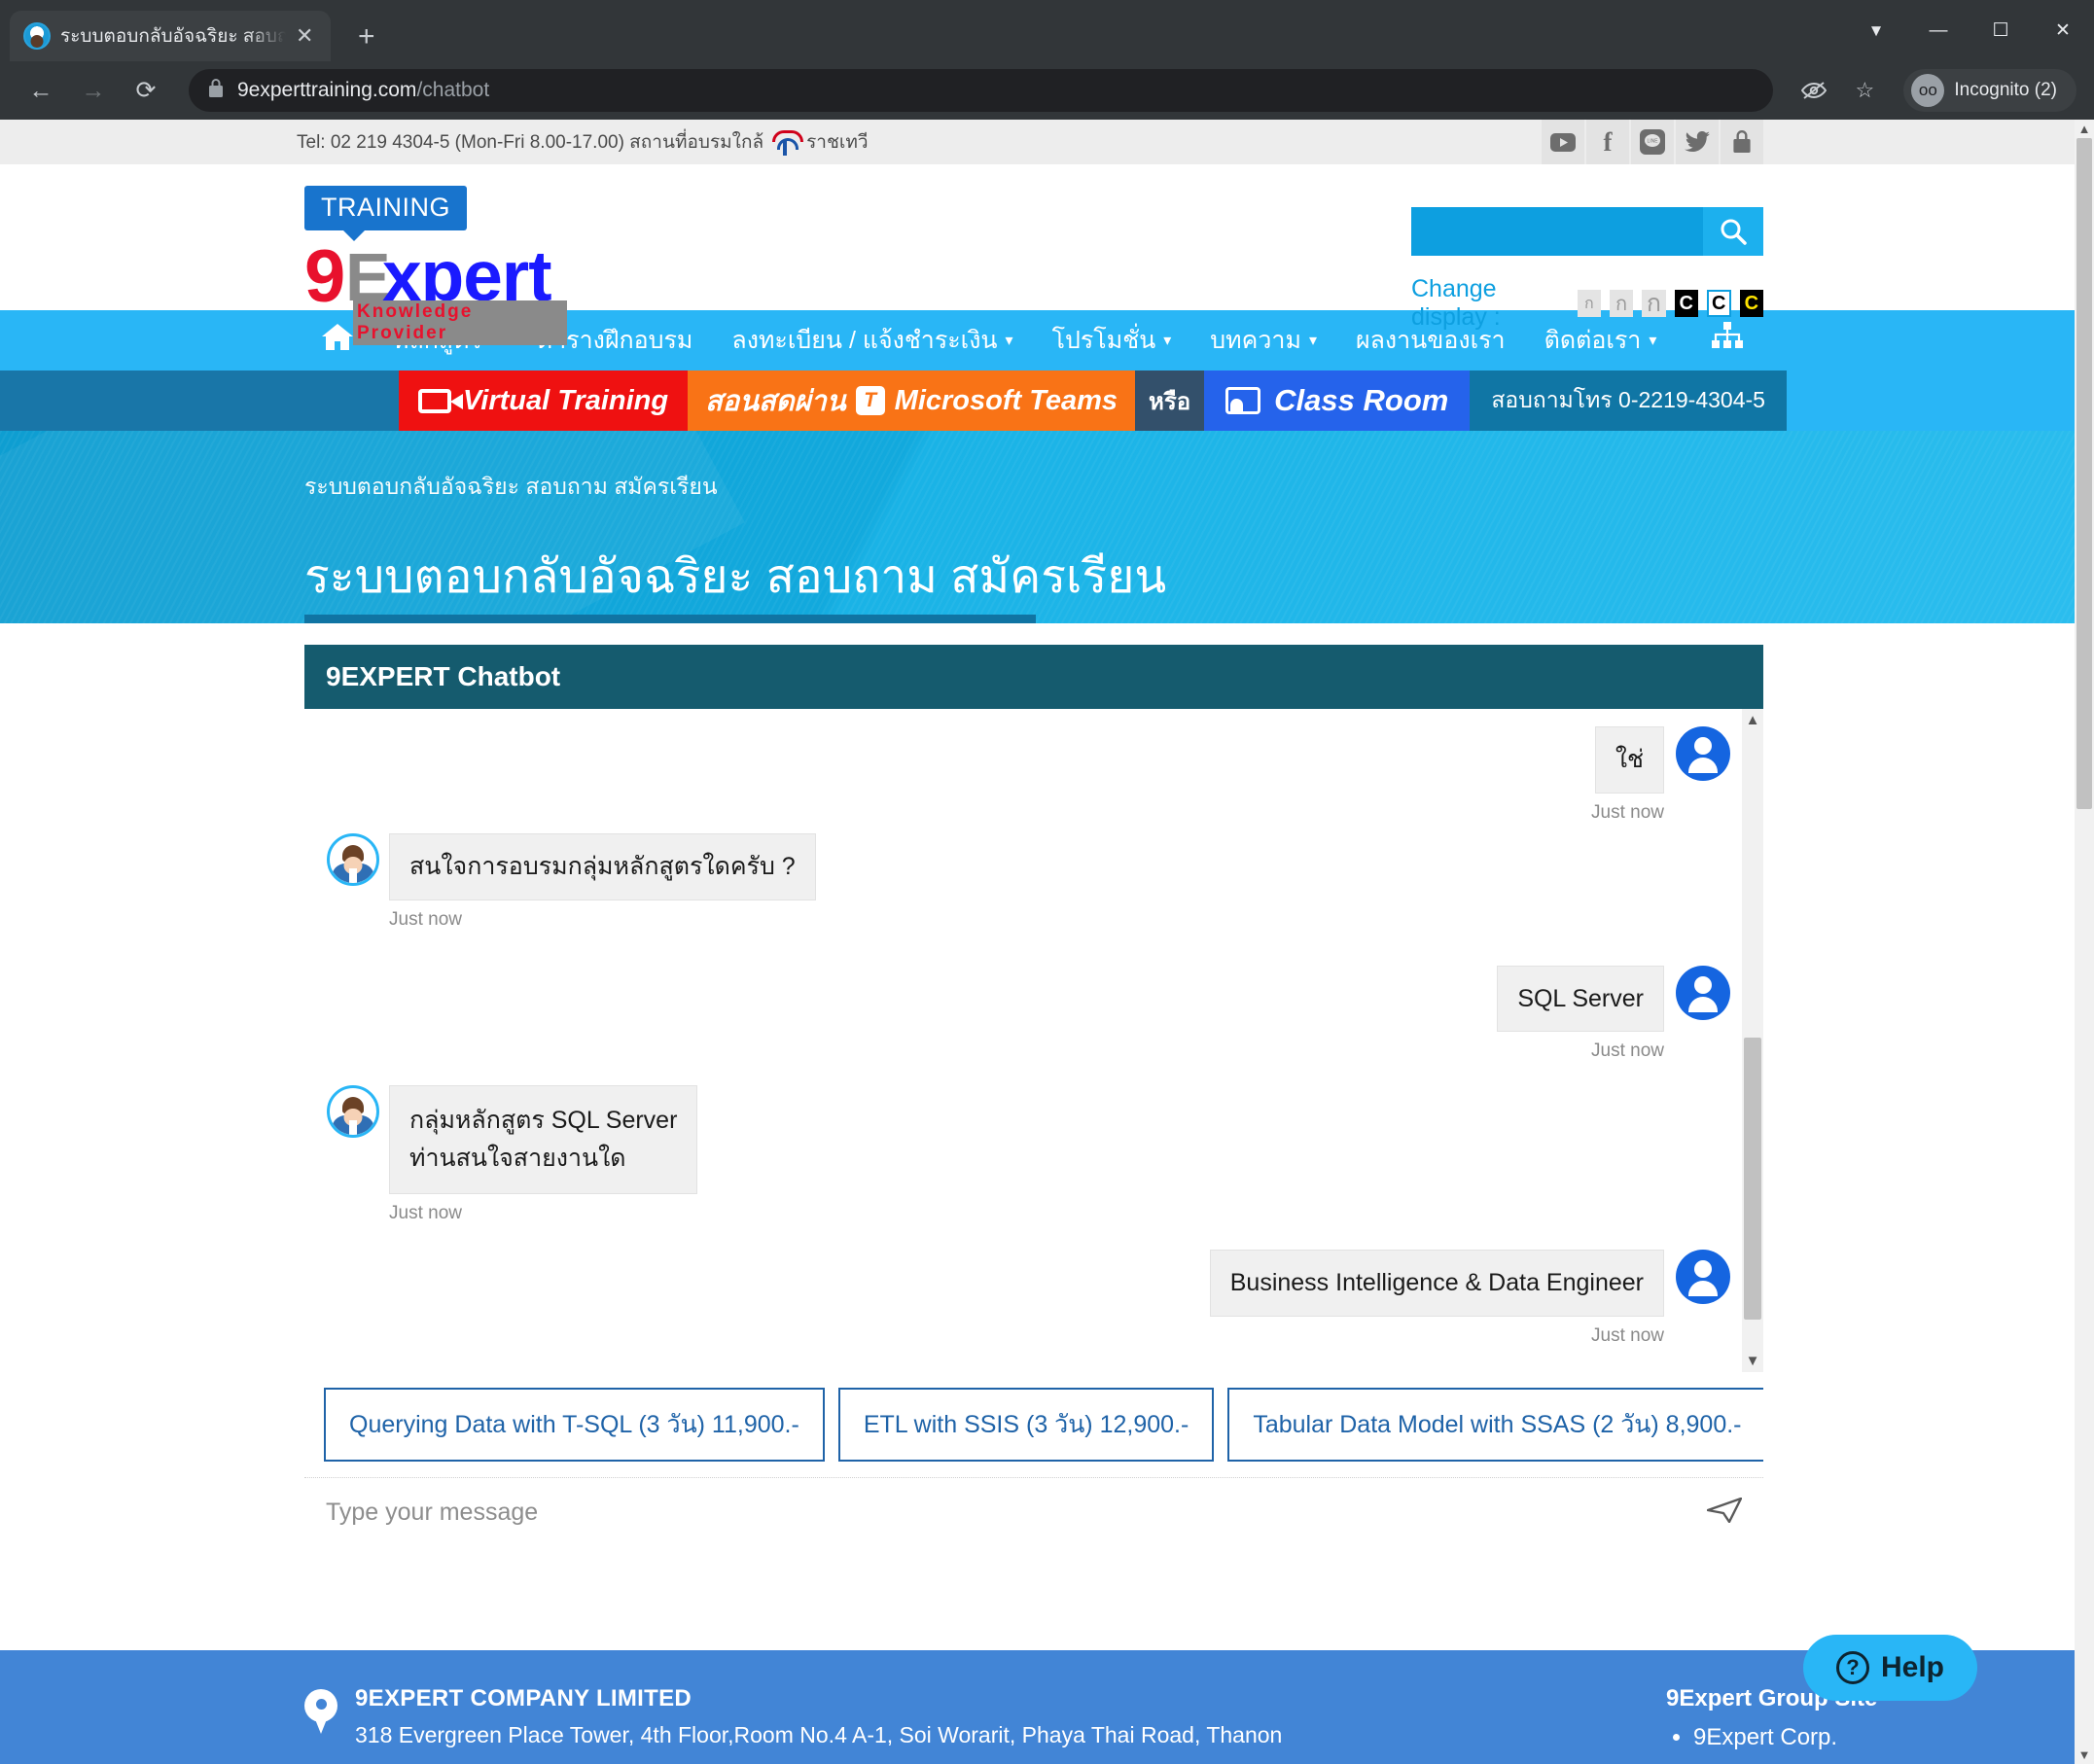 The image size is (2094, 1764). Describe the element at coordinates (337, 340) in the screenshot. I see `home-icon` at that location.